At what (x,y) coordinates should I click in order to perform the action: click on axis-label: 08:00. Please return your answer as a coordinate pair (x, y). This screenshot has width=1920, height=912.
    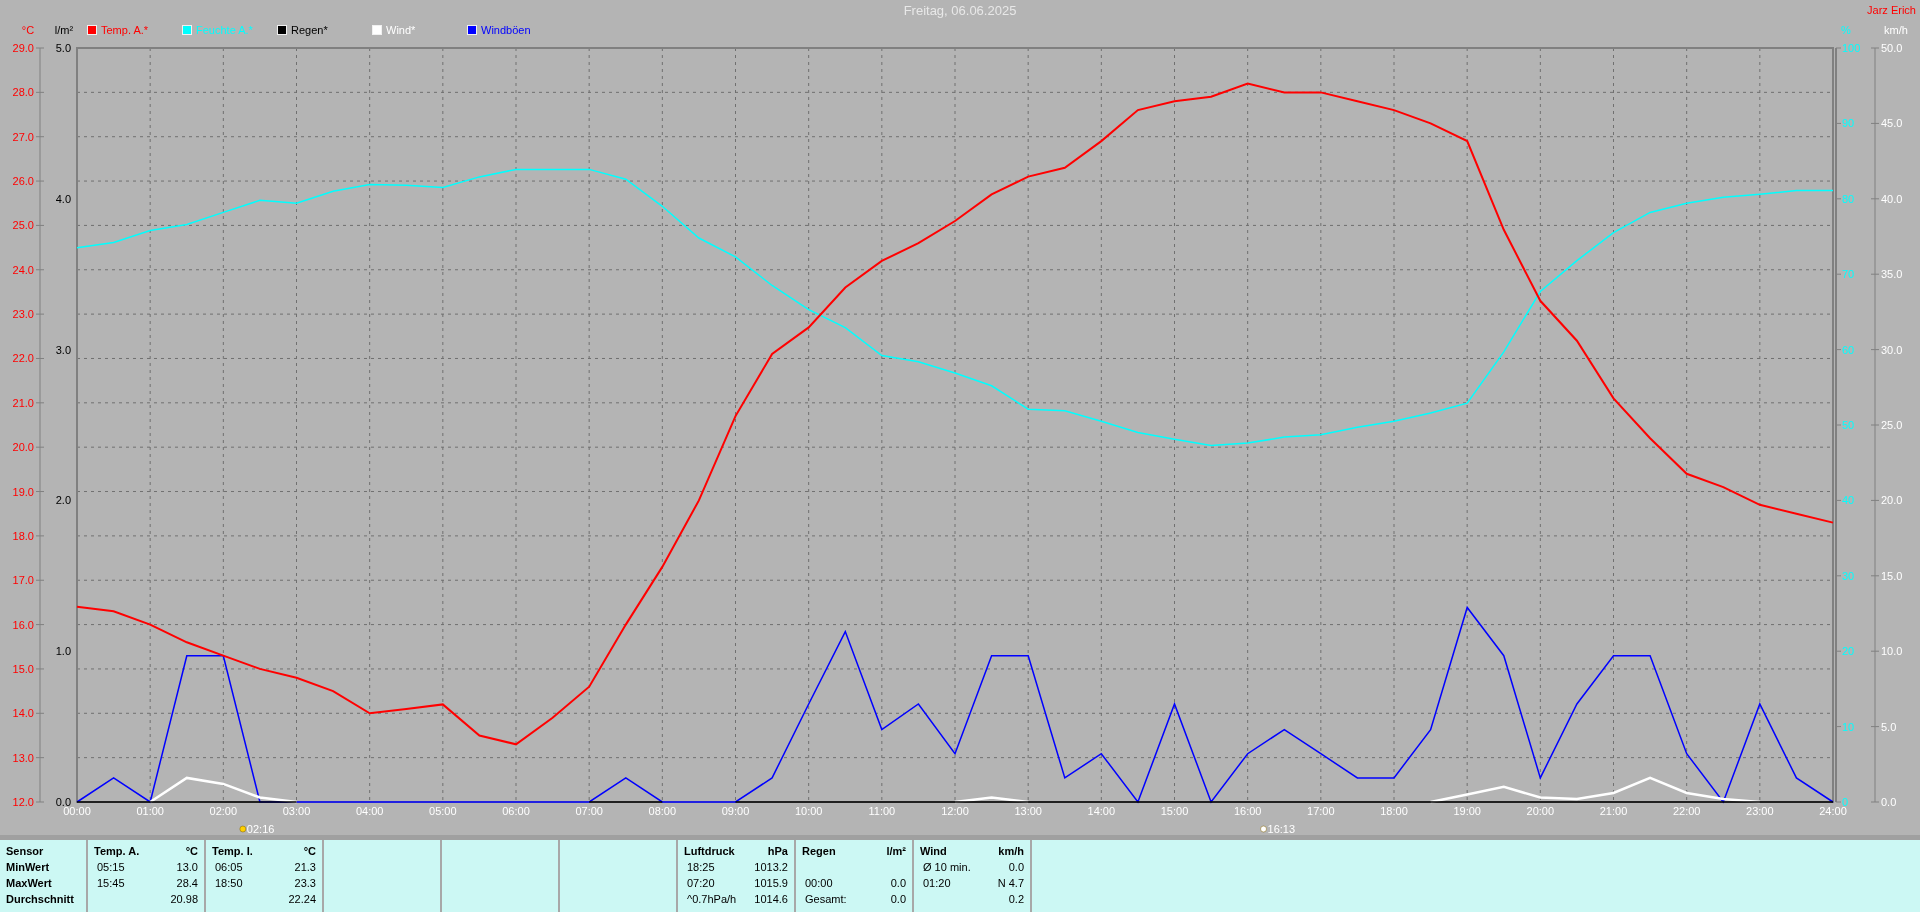
    Looking at the image, I should click on (662, 811).